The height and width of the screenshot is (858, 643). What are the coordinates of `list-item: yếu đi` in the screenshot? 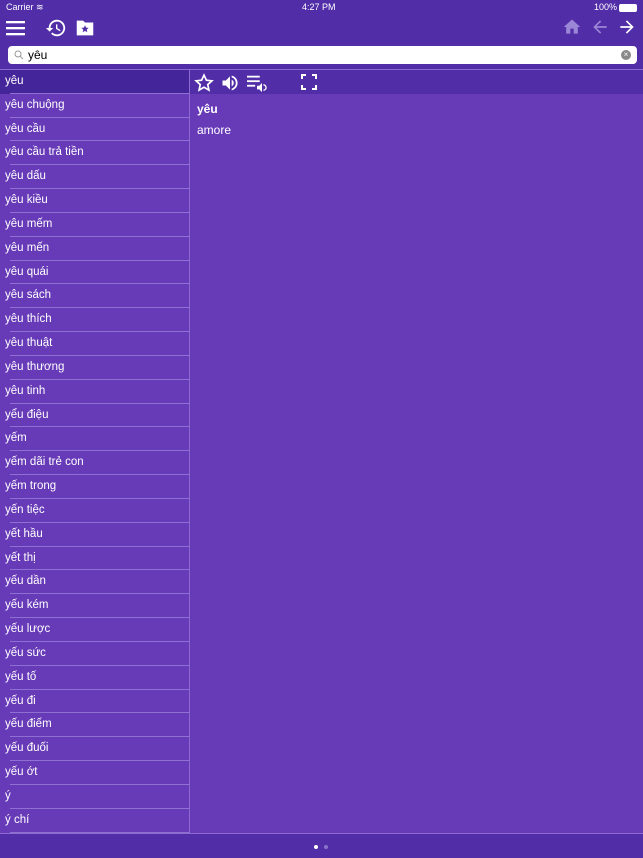 It's located at (94, 702).